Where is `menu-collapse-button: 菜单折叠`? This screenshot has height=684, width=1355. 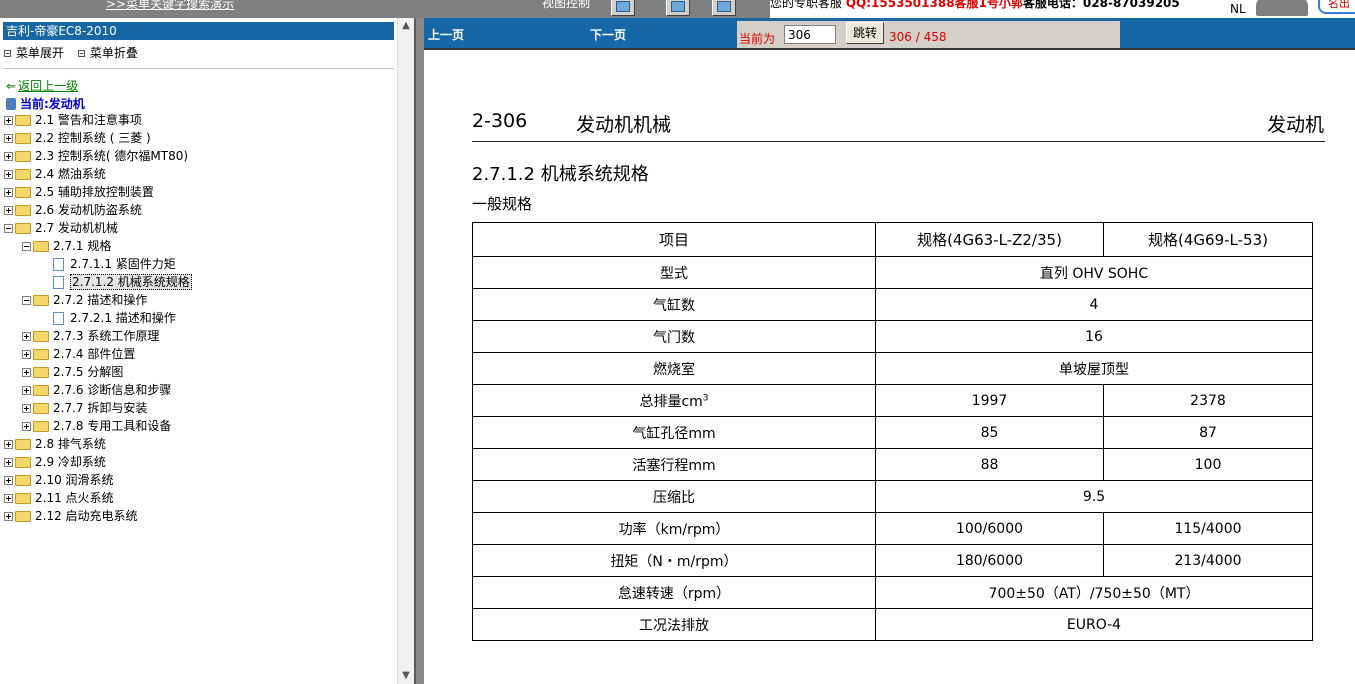
menu-collapse-button: 菜单折叠 is located at coordinates (107, 52).